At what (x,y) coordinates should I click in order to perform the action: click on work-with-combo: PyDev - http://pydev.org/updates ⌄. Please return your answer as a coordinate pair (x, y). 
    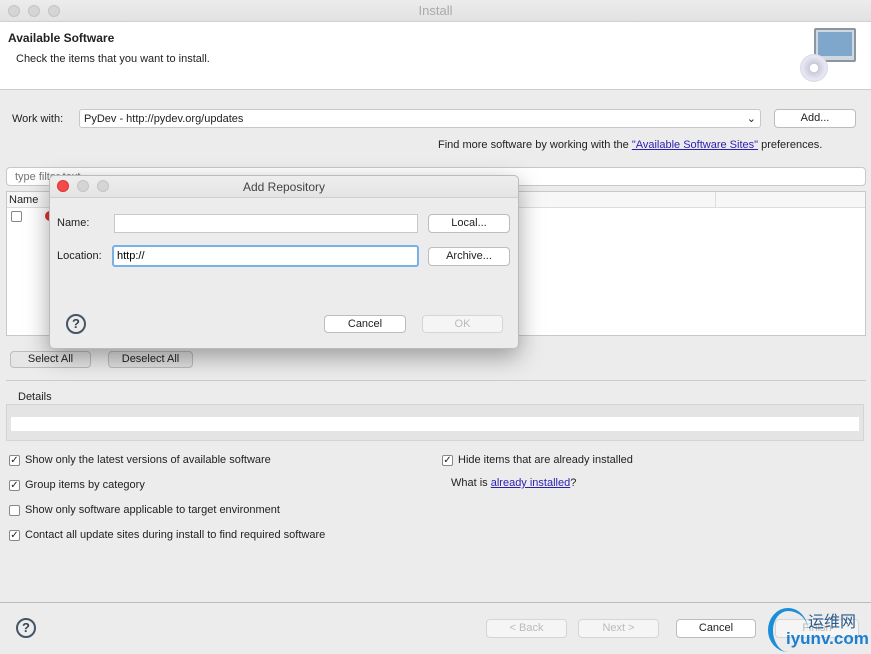
    Looking at the image, I should click on (420, 118).